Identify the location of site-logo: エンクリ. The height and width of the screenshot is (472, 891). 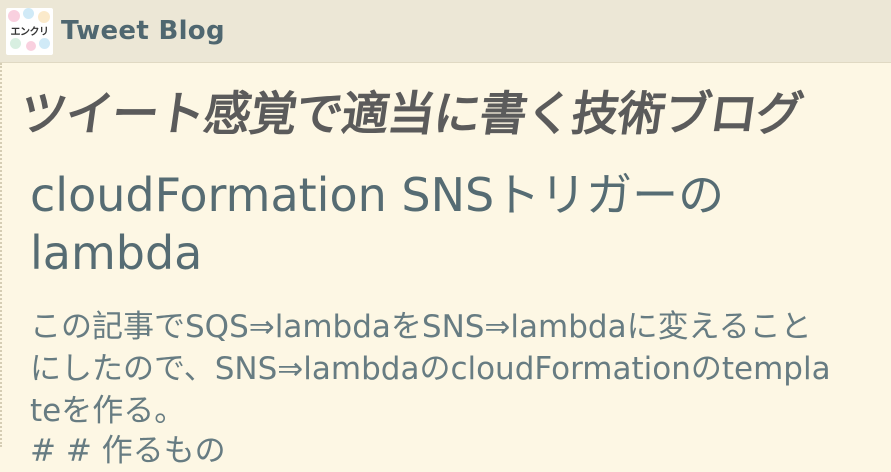
(29, 31).